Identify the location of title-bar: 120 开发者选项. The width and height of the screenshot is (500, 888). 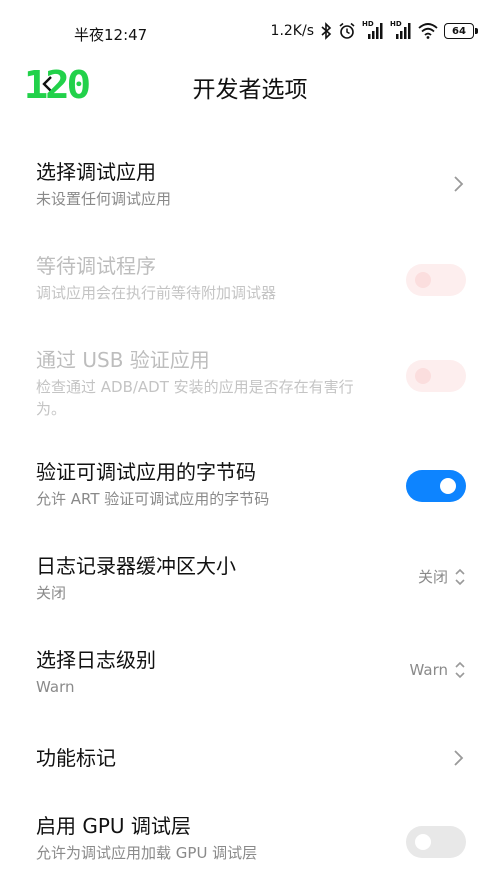
(250, 88).